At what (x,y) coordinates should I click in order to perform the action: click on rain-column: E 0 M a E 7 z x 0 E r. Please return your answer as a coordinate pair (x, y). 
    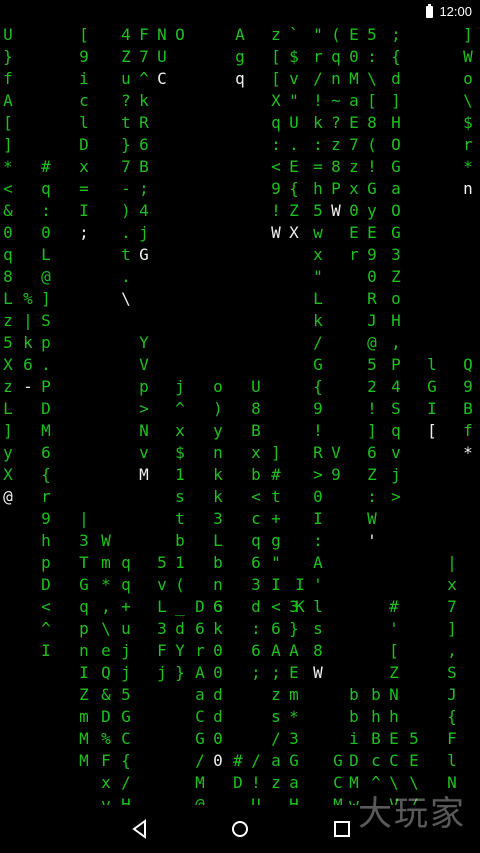
    Looking at the image, I should click on (354, 145).